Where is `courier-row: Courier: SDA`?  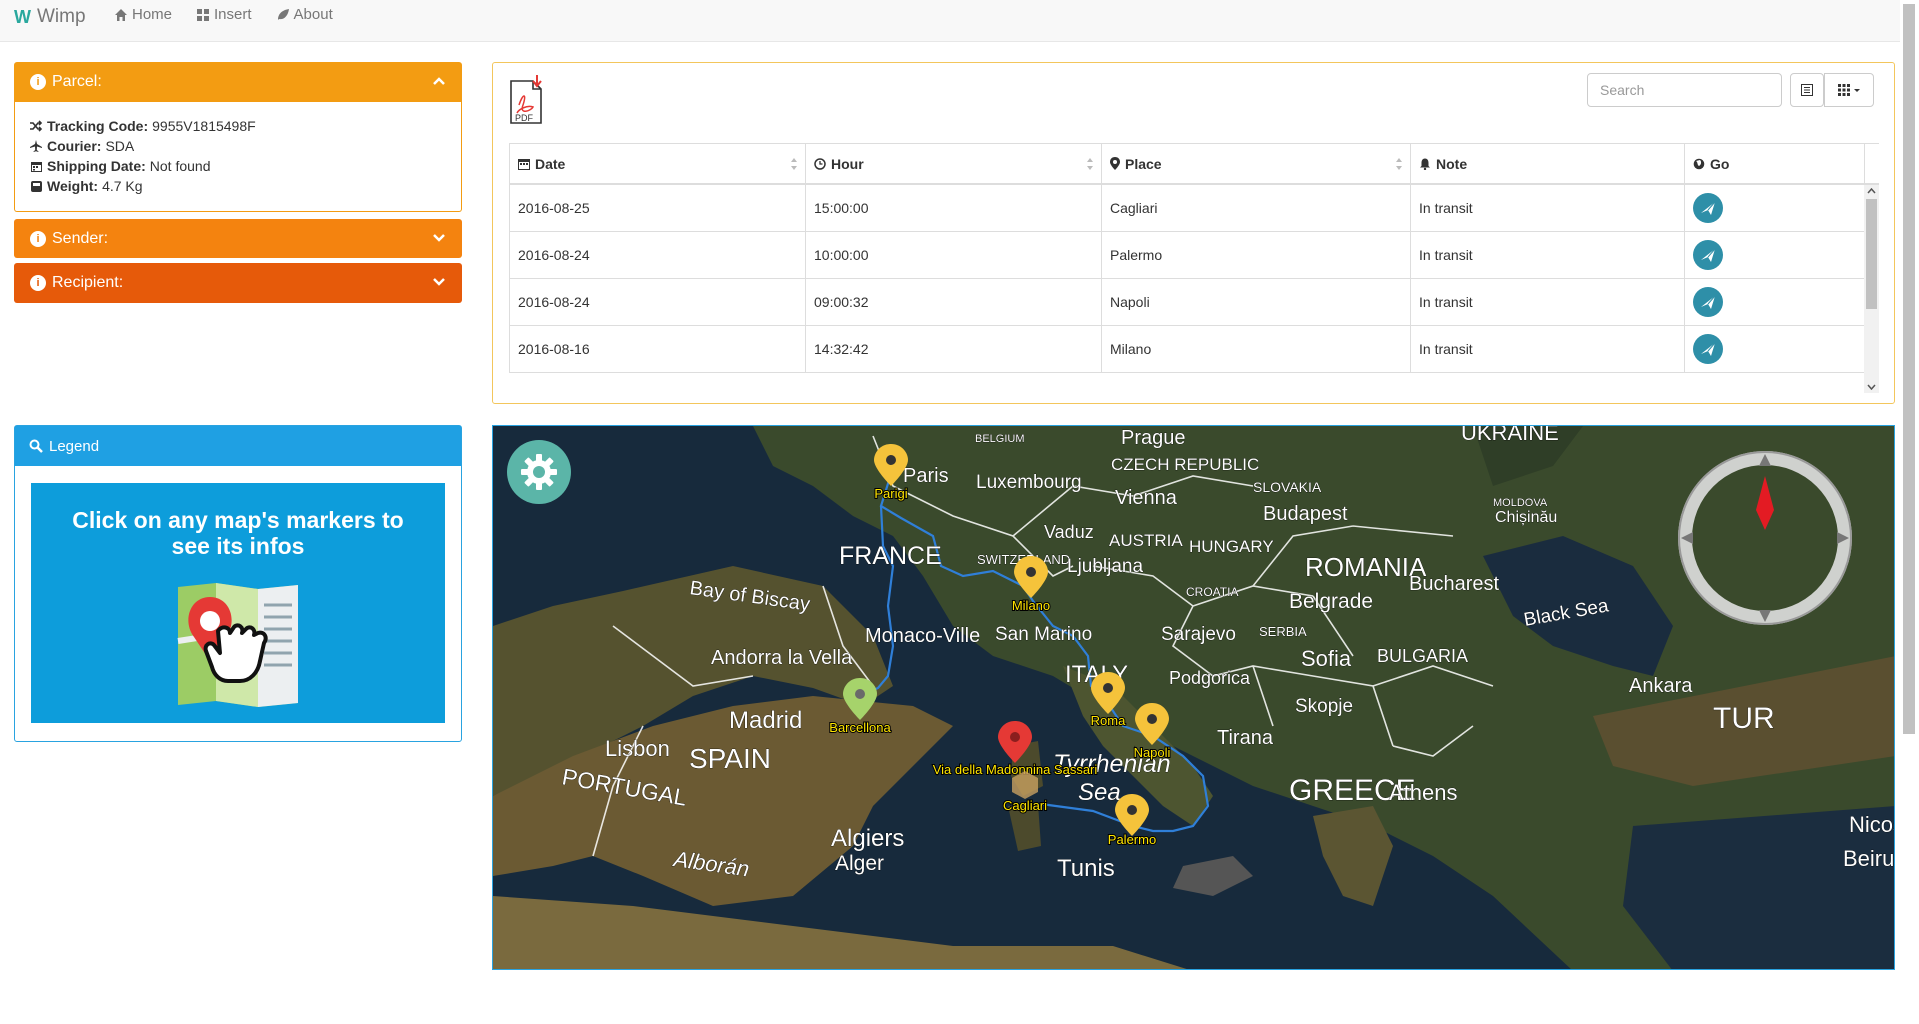
courier-row: Courier: SDA is located at coordinates (238, 146).